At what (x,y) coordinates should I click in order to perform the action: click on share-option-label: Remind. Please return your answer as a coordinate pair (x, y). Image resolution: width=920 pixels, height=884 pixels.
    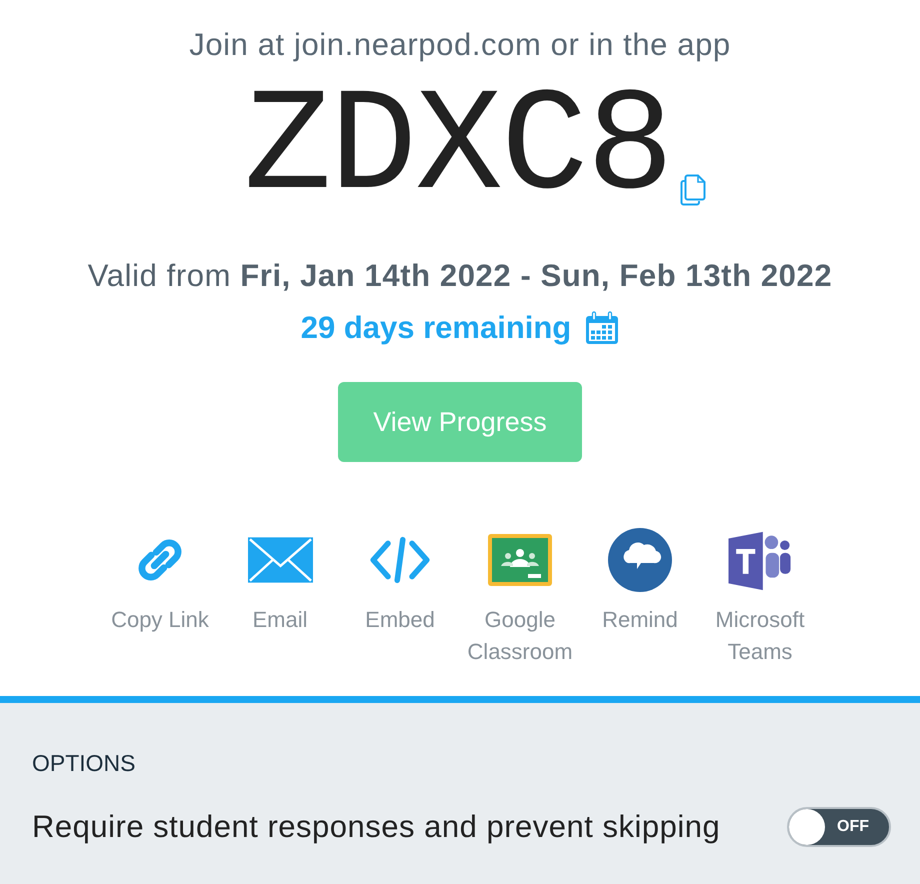
    Looking at the image, I should click on (640, 620).